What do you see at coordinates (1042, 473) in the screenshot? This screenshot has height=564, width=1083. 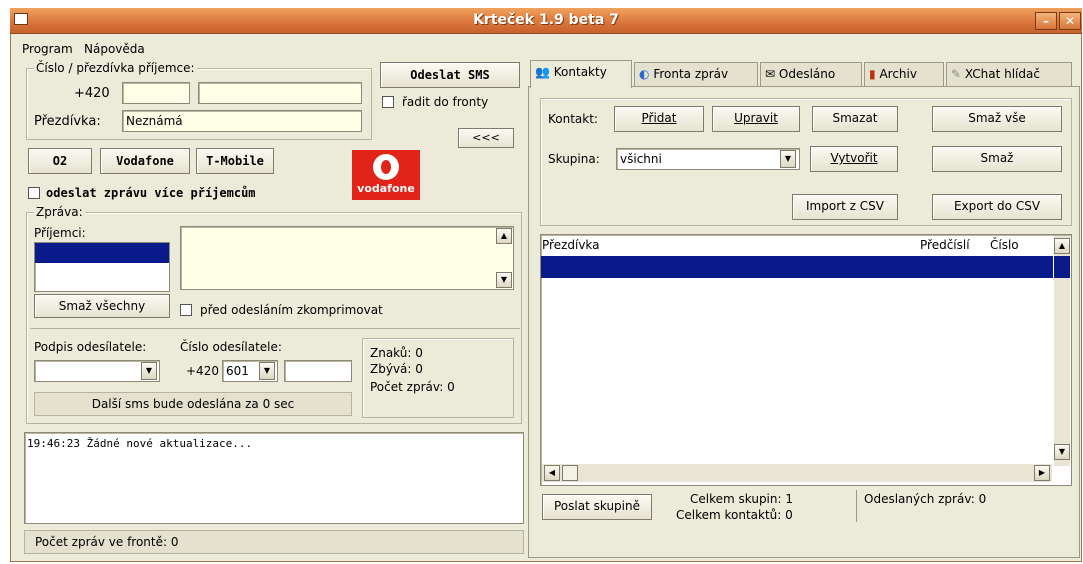 I see `scroll-right-icon: ▶` at bounding box center [1042, 473].